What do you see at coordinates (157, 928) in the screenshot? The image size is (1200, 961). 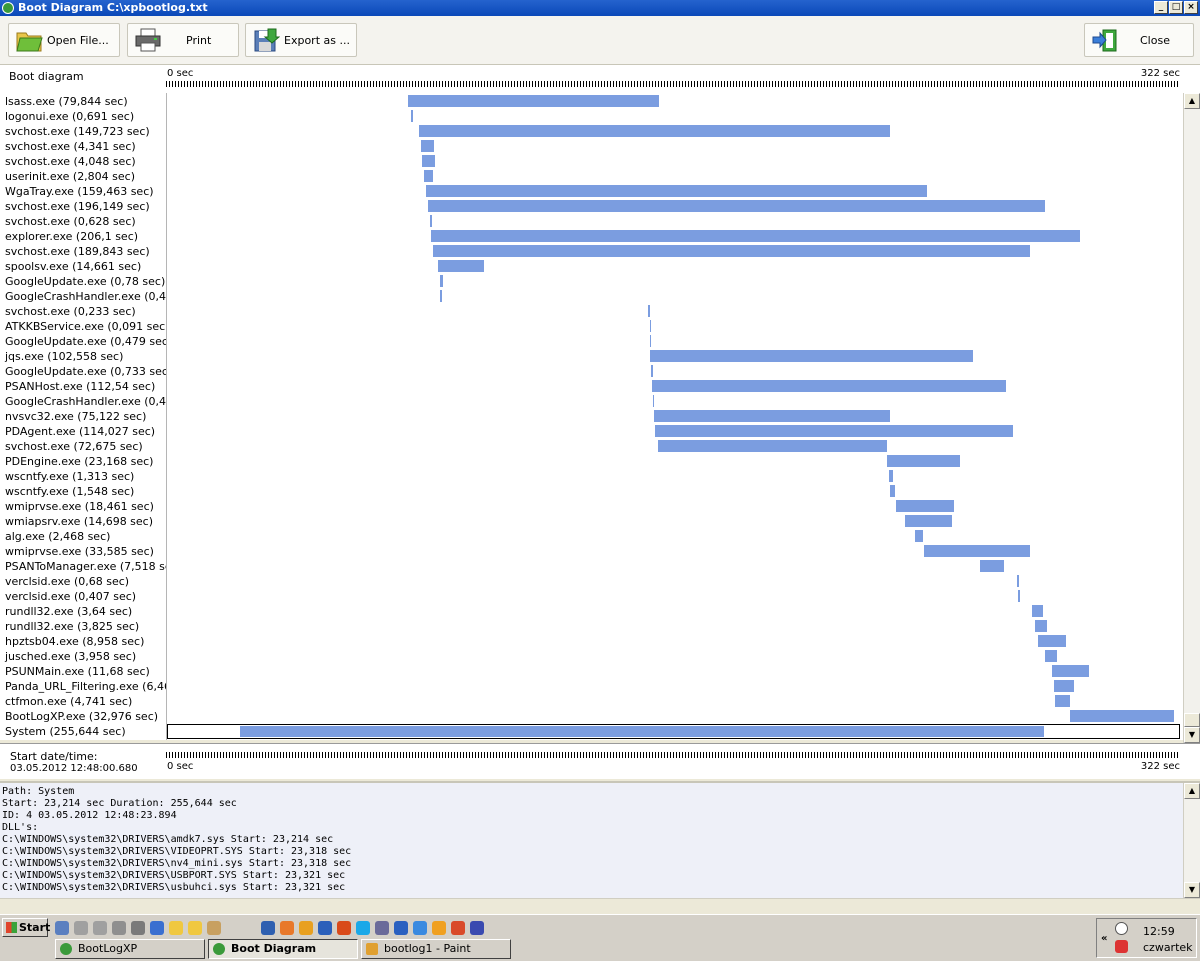 I see `edit-icon` at bounding box center [157, 928].